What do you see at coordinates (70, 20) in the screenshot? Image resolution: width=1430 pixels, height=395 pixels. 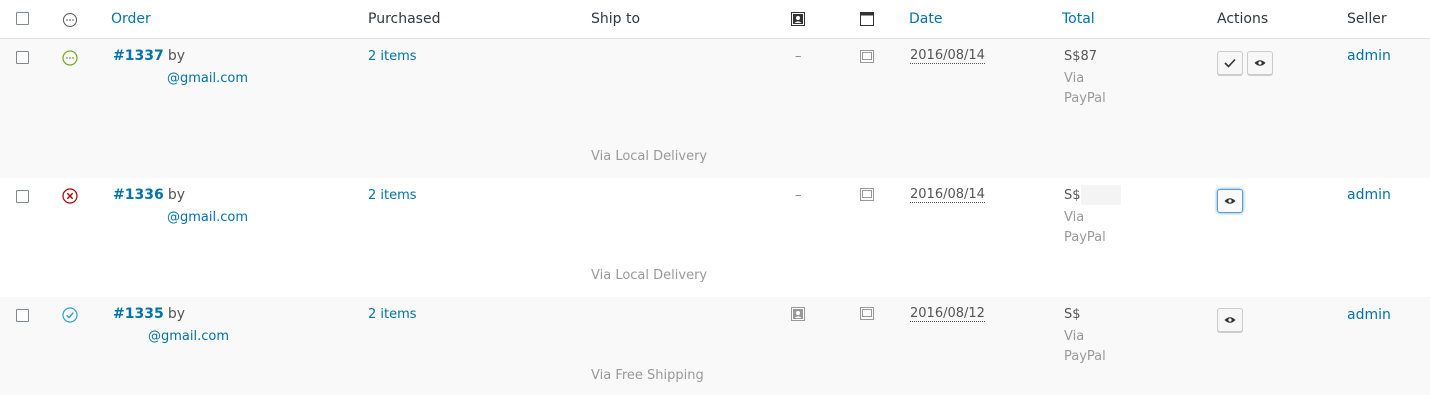 I see `status-ellipsis-icon` at bounding box center [70, 20].